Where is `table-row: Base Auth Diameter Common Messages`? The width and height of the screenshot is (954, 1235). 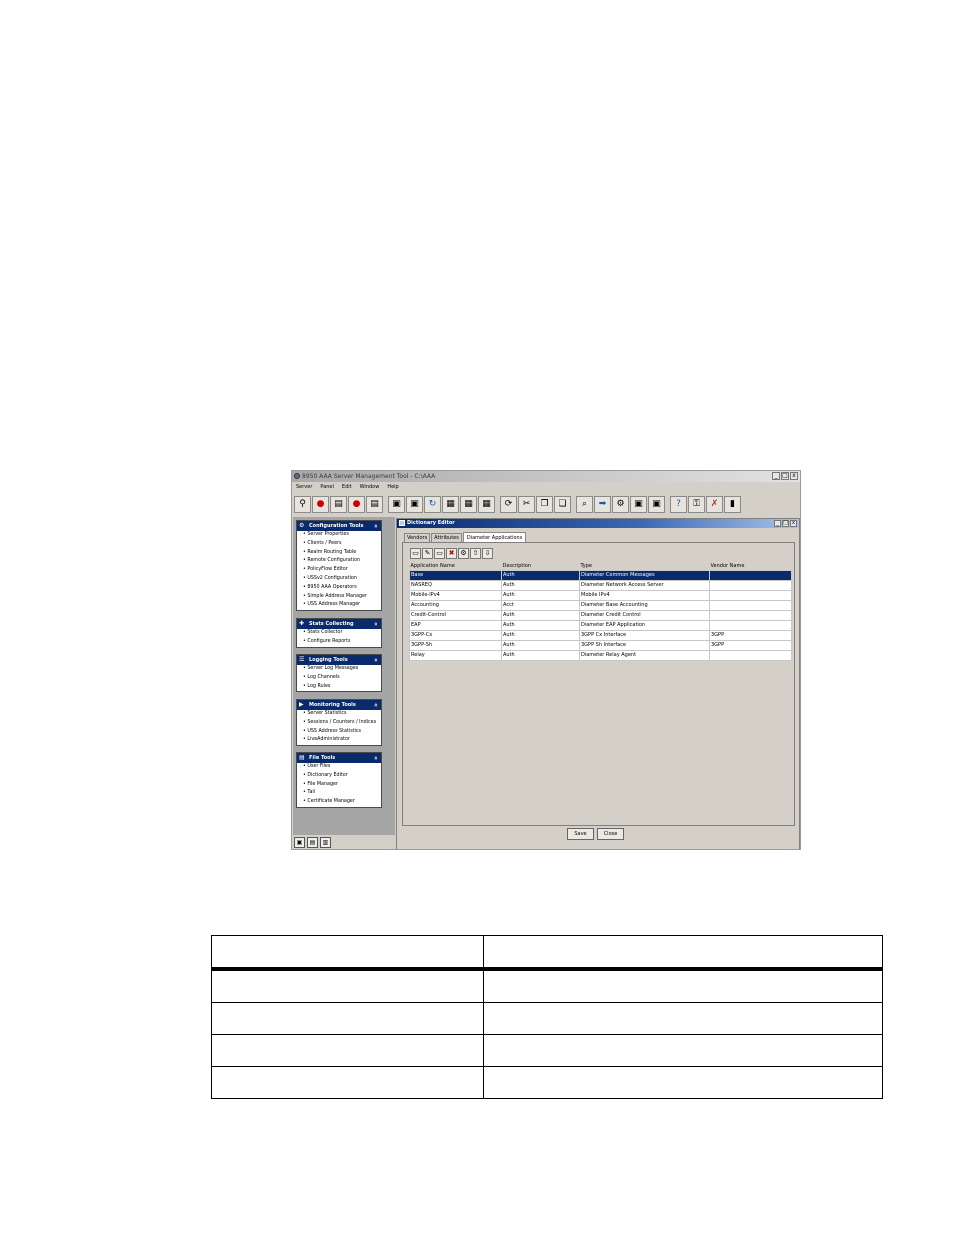
table-row: Base Auth Diameter Common Messages is located at coordinates (600, 575).